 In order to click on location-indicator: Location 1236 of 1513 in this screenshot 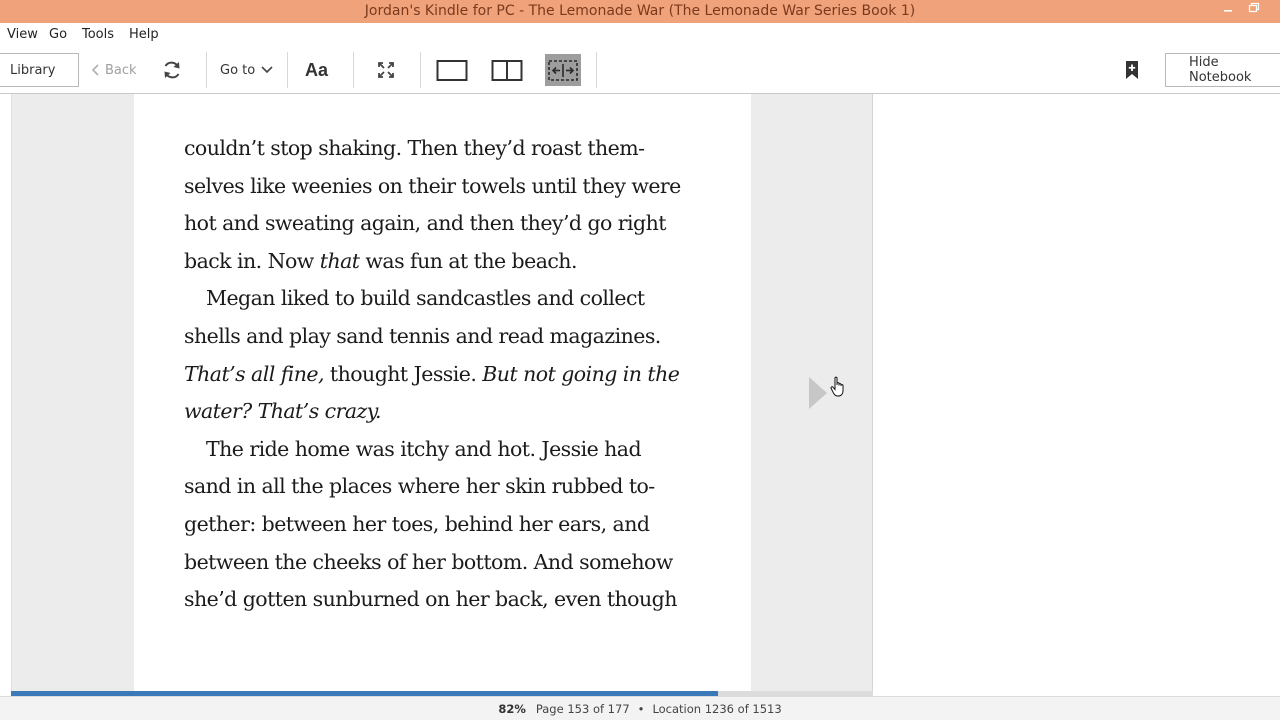, I will do `click(717, 709)`.